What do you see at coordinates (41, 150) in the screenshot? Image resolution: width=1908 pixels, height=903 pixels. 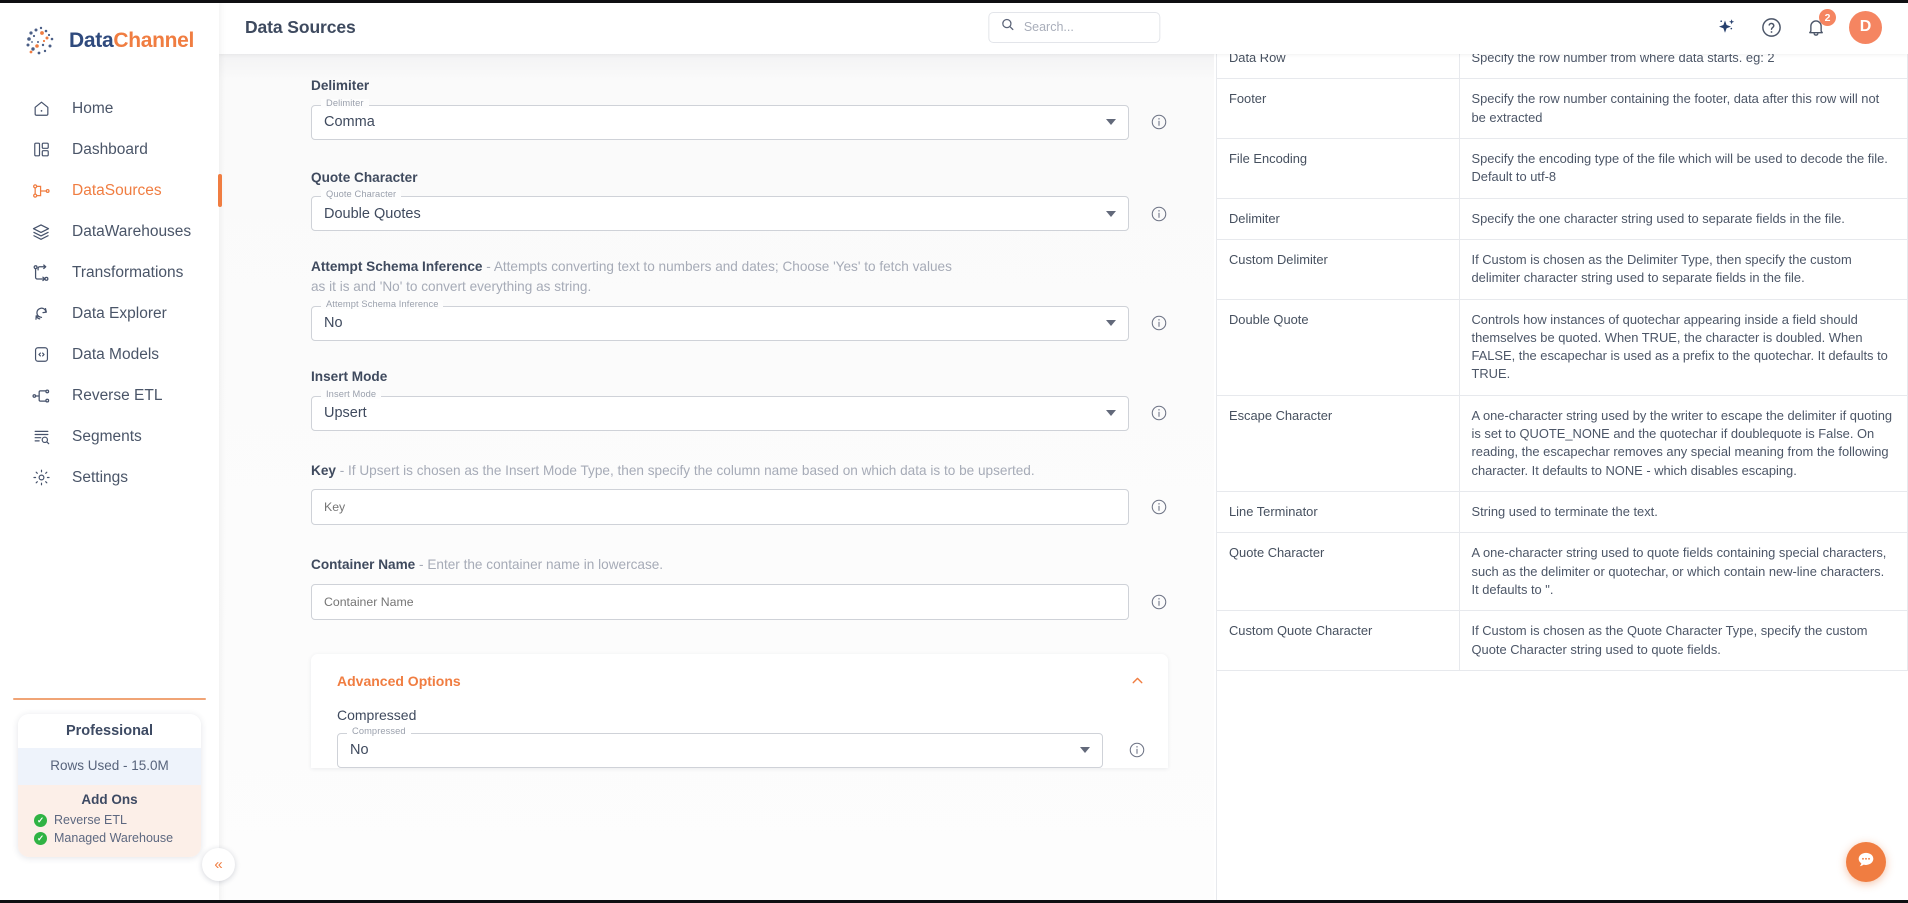 I see `dashboard-icon` at bounding box center [41, 150].